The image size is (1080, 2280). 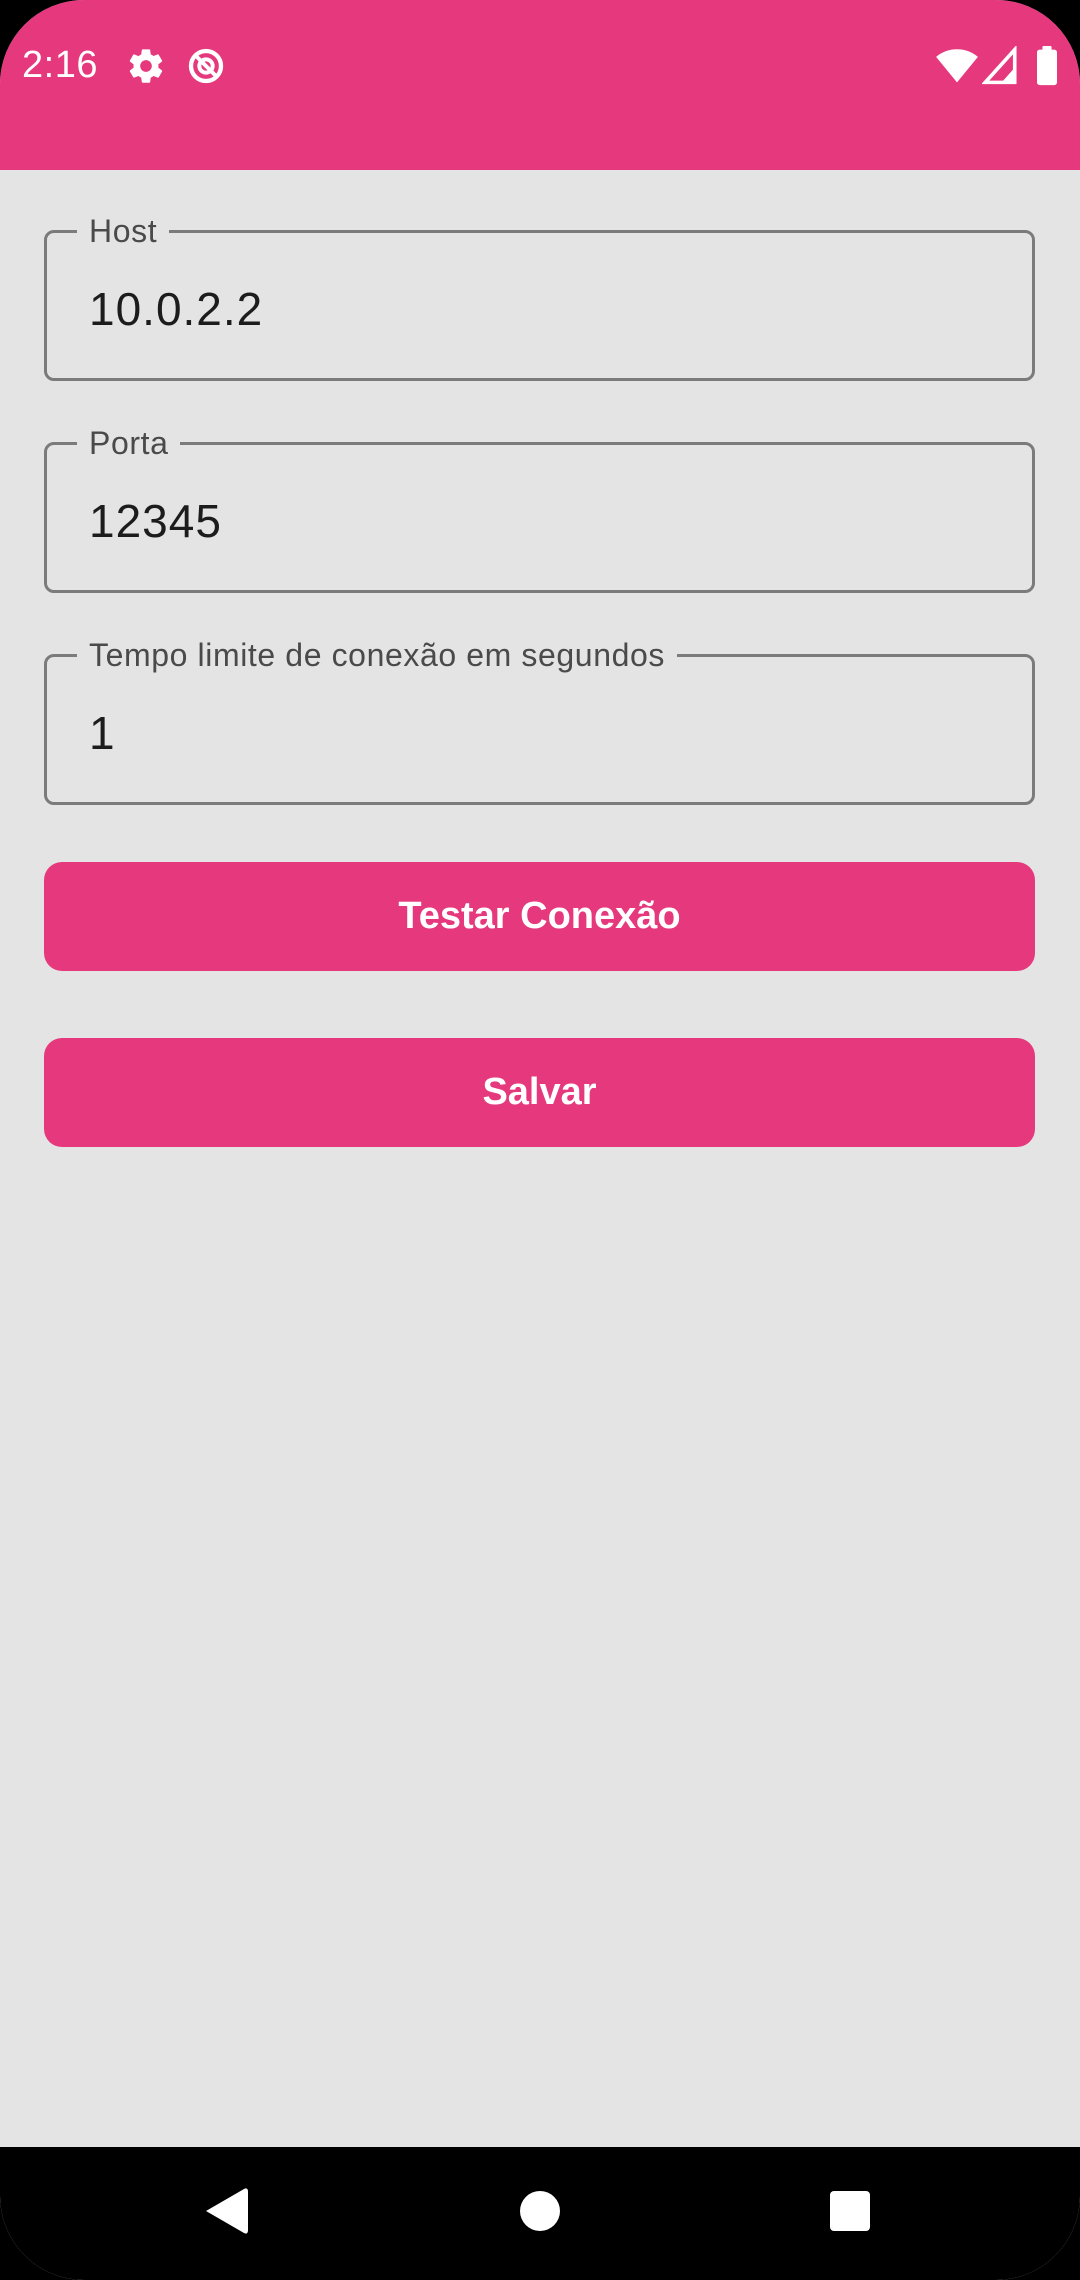 What do you see at coordinates (957, 66) in the screenshot?
I see `wifi-icon` at bounding box center [957, 66].